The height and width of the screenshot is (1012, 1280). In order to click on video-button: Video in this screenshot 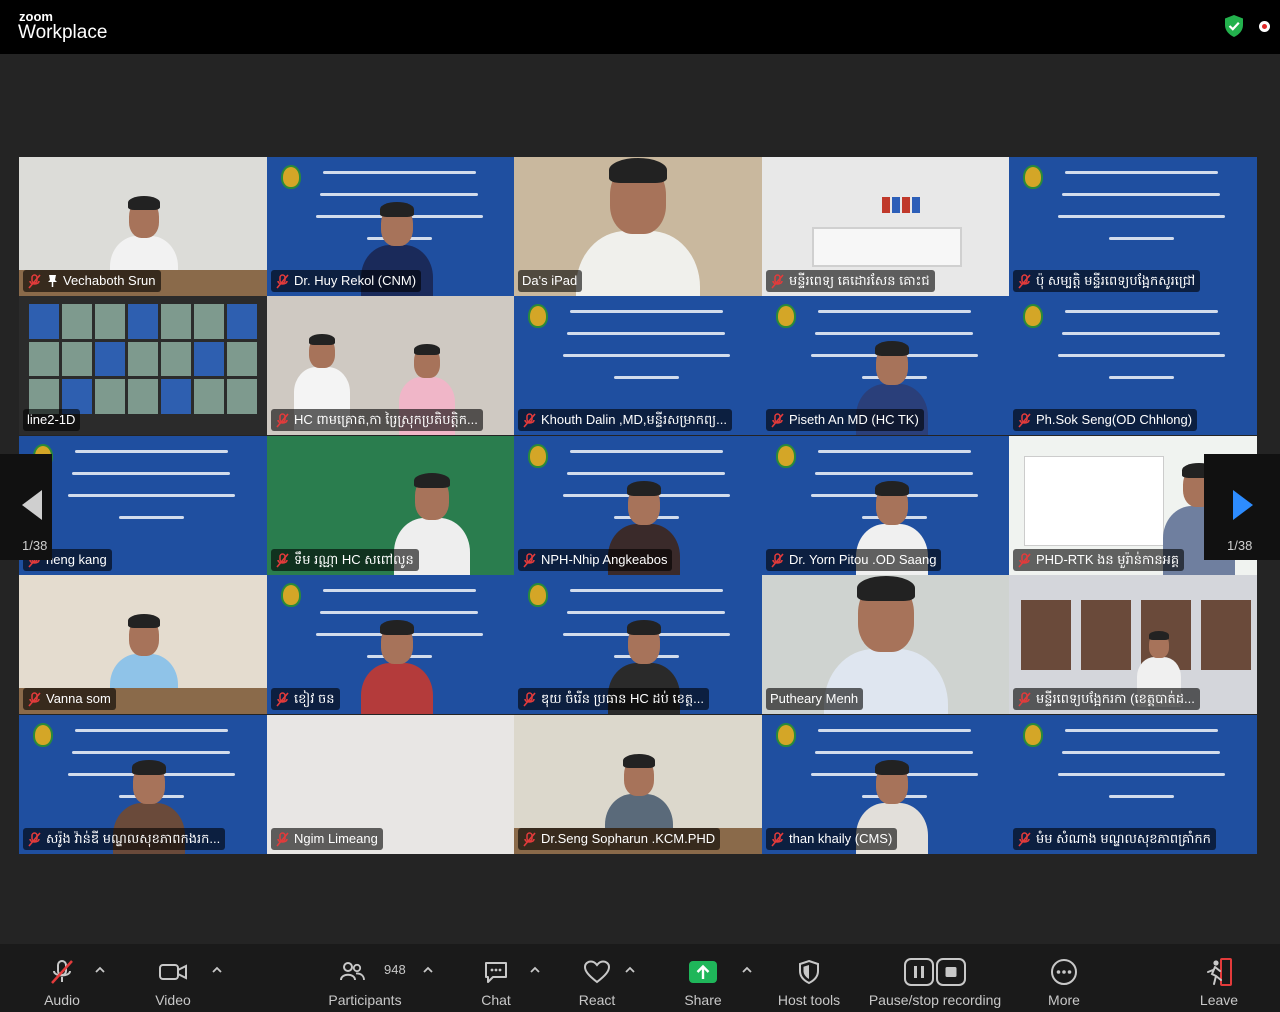, I will do `click(173, 978)`.